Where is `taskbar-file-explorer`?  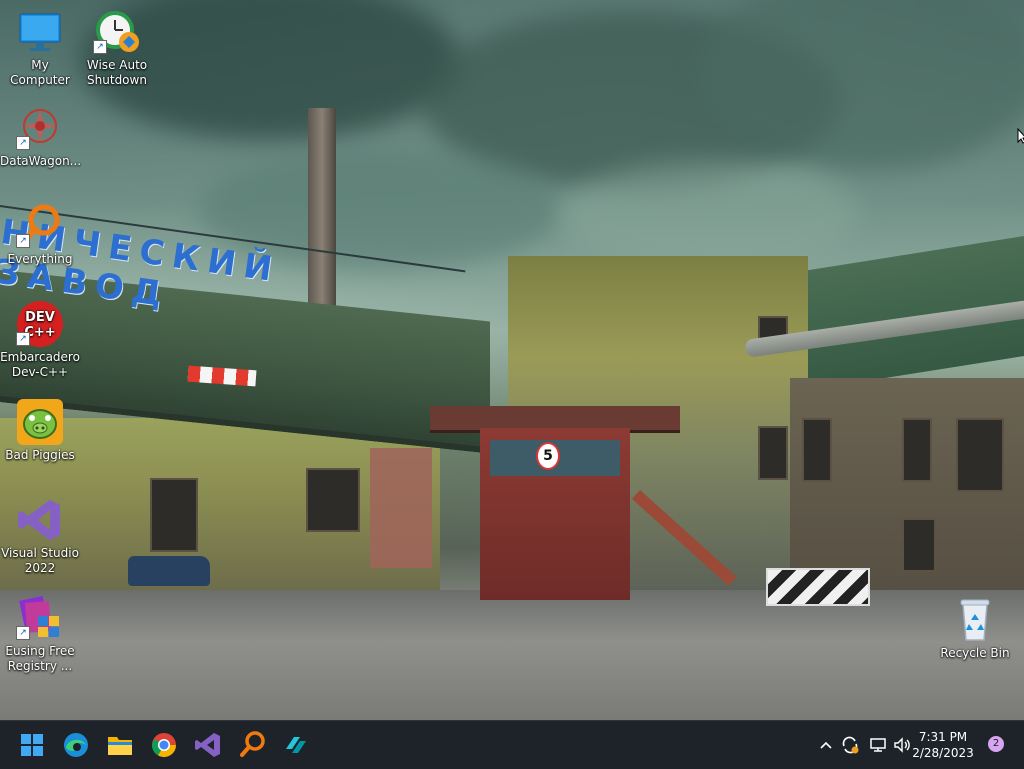
taskbar-file-explorer is located at coordinates (120, 745).